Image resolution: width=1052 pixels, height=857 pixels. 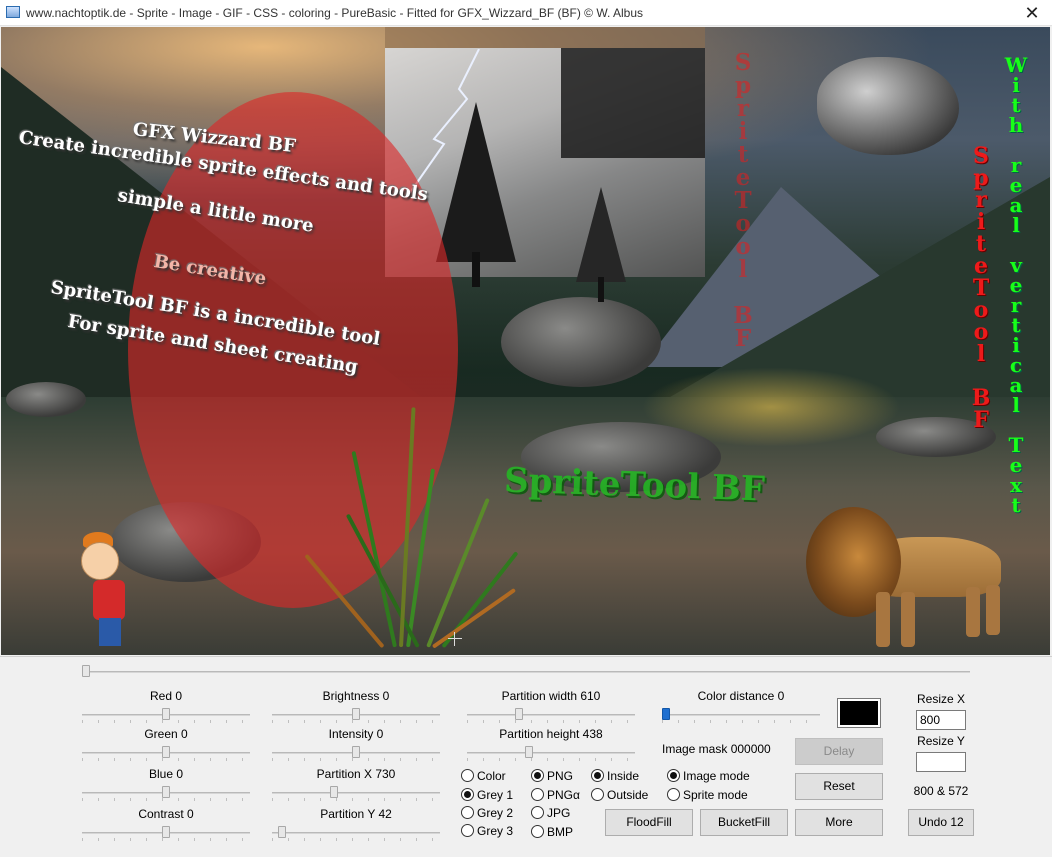 I want to click on vertical_red-char: F, so click(x=981, y=420).